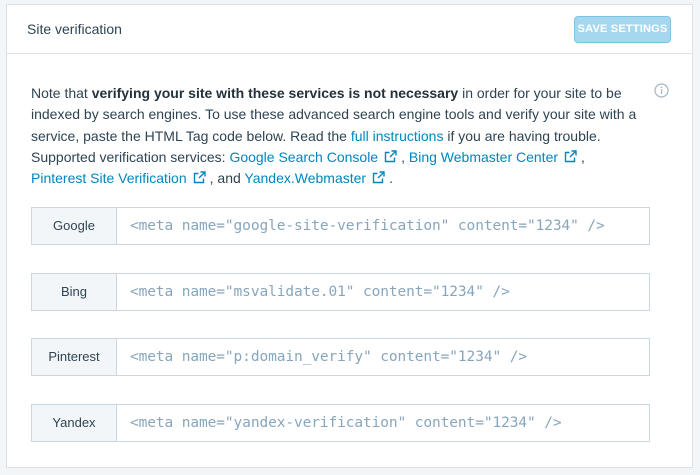 This screenshot has height=475, width=700. What do you see at coordinates (383, 292) in the screenshot?
I see `bing-verification-input` at bounding box center [383, 292].